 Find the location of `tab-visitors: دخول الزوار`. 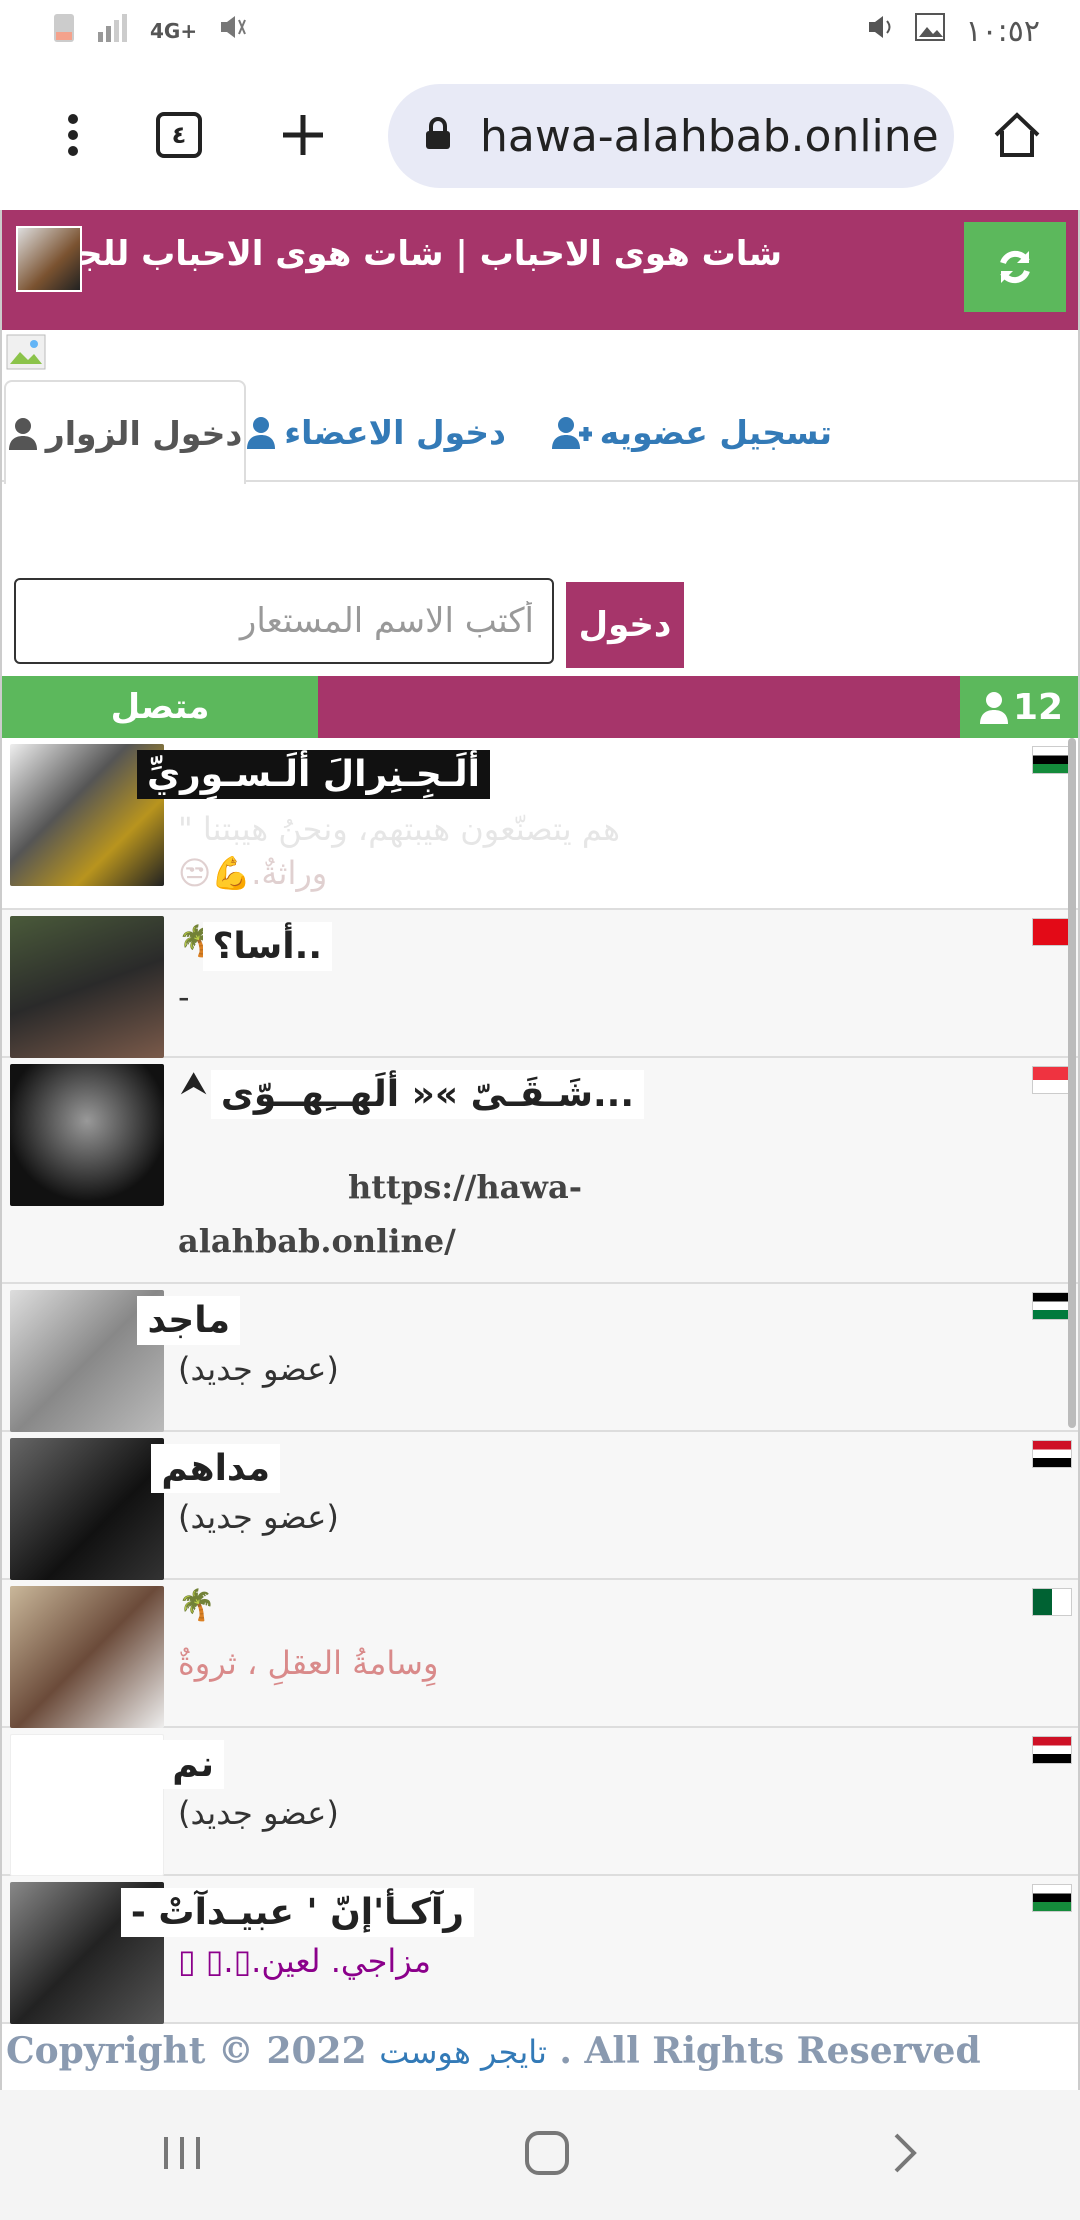

tab-visitors: دخول الزوار is located at coordinates (125, 432).